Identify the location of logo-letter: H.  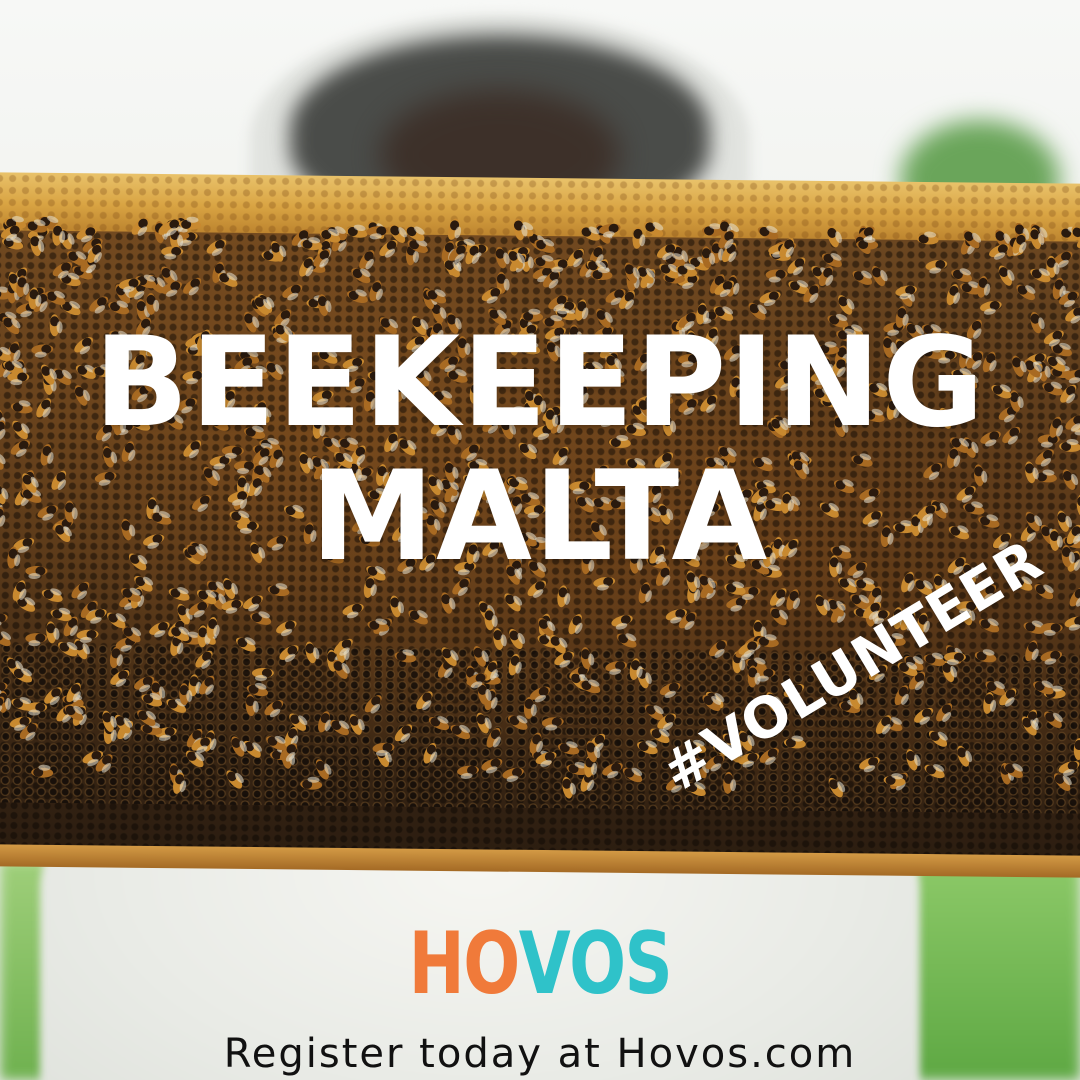
(436, 964).